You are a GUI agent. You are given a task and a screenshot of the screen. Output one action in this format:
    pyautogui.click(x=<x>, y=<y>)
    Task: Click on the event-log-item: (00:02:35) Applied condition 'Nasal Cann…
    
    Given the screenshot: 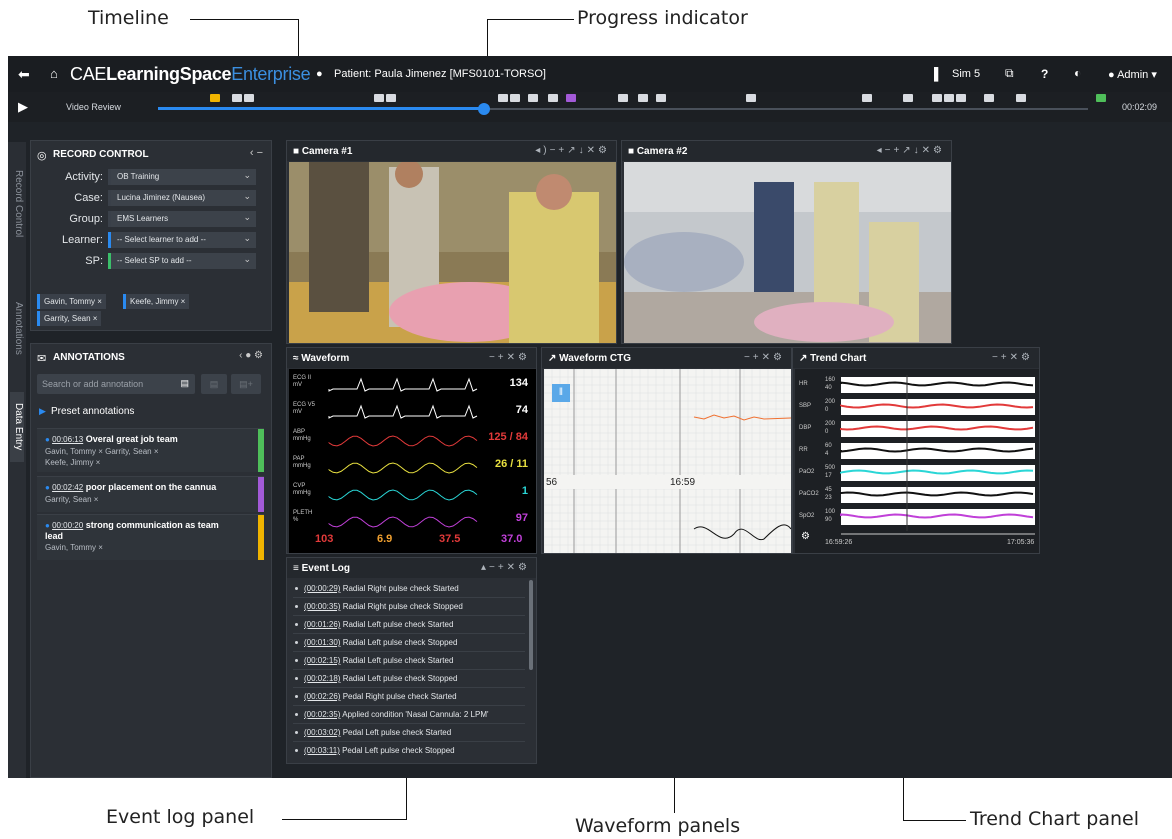 What is the action you would take?
    pyautogui.click(x=392, y=714)
    